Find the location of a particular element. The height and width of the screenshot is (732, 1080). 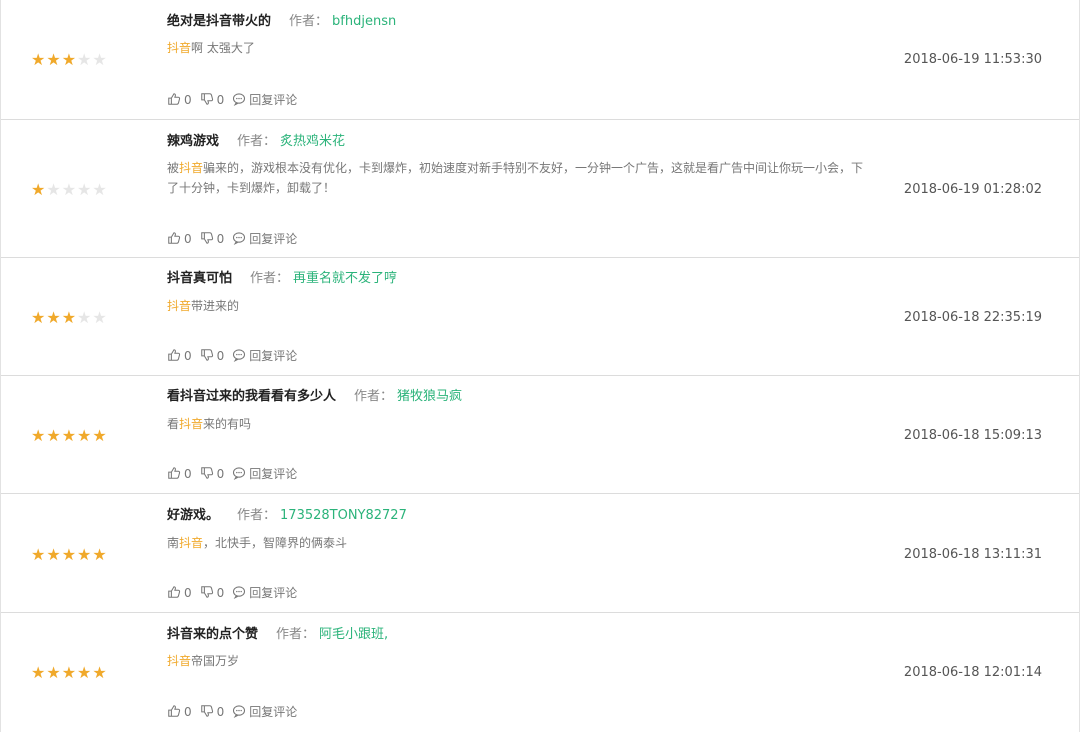

review-header: 抖音真可怕 作者： 再重名就不发了哼 is located at coordinates (282, 279).